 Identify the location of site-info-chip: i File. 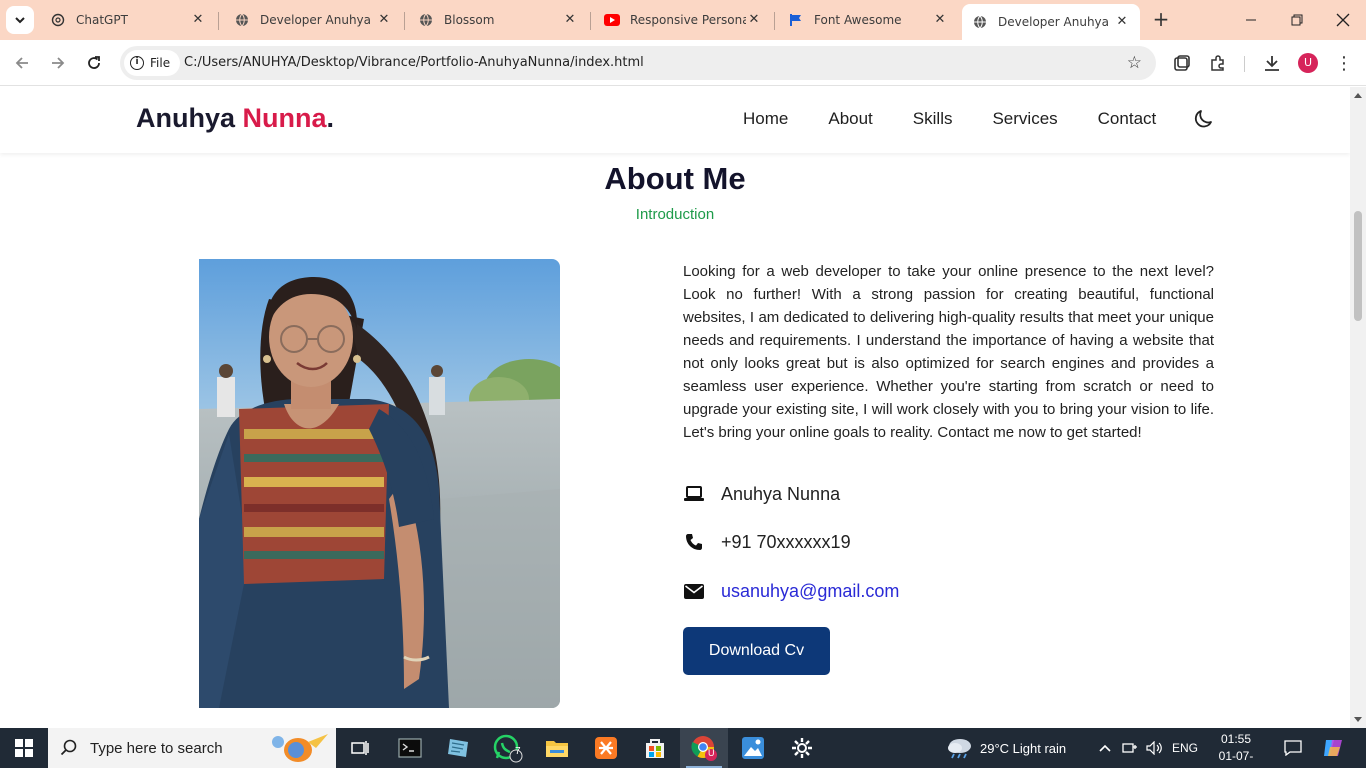
(152, 63).